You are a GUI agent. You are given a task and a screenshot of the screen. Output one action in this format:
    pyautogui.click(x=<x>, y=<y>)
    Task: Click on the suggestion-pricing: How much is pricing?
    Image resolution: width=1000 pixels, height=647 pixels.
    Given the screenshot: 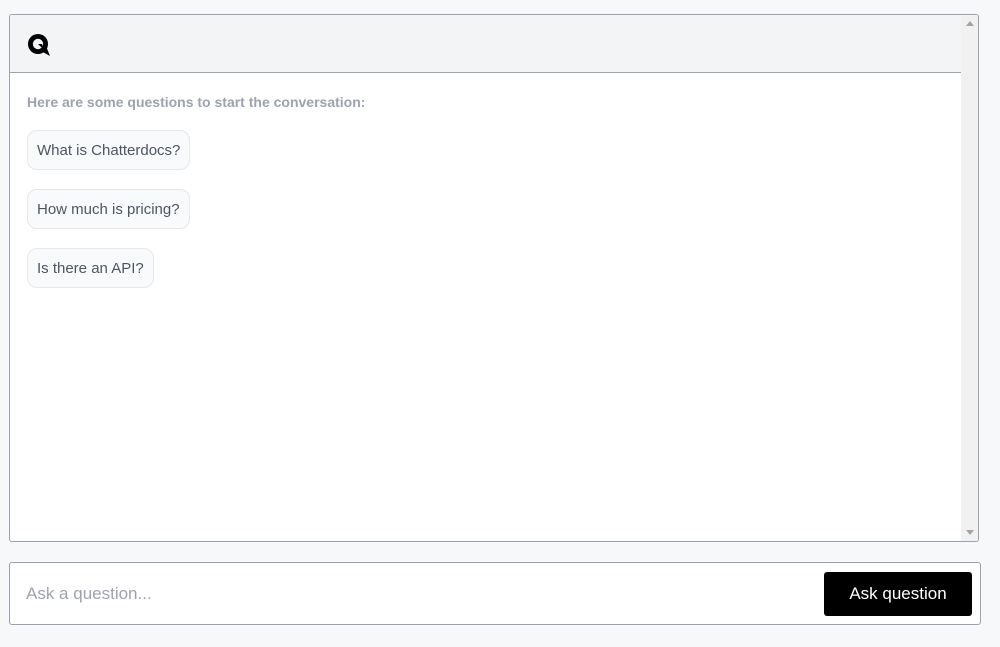 What is the action you would take?
    pyautogui.click(x=108, y=209)
    